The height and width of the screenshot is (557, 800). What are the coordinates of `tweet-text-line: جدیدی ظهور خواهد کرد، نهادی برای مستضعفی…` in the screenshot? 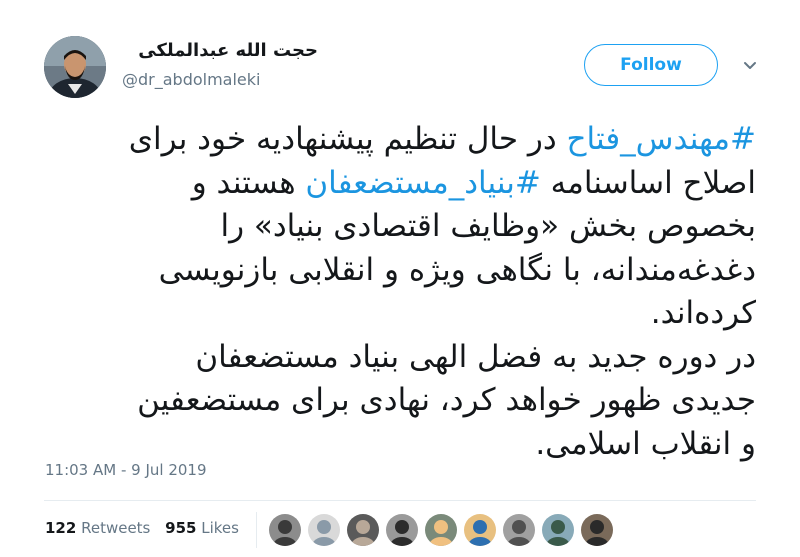 It's located at (400, 401).